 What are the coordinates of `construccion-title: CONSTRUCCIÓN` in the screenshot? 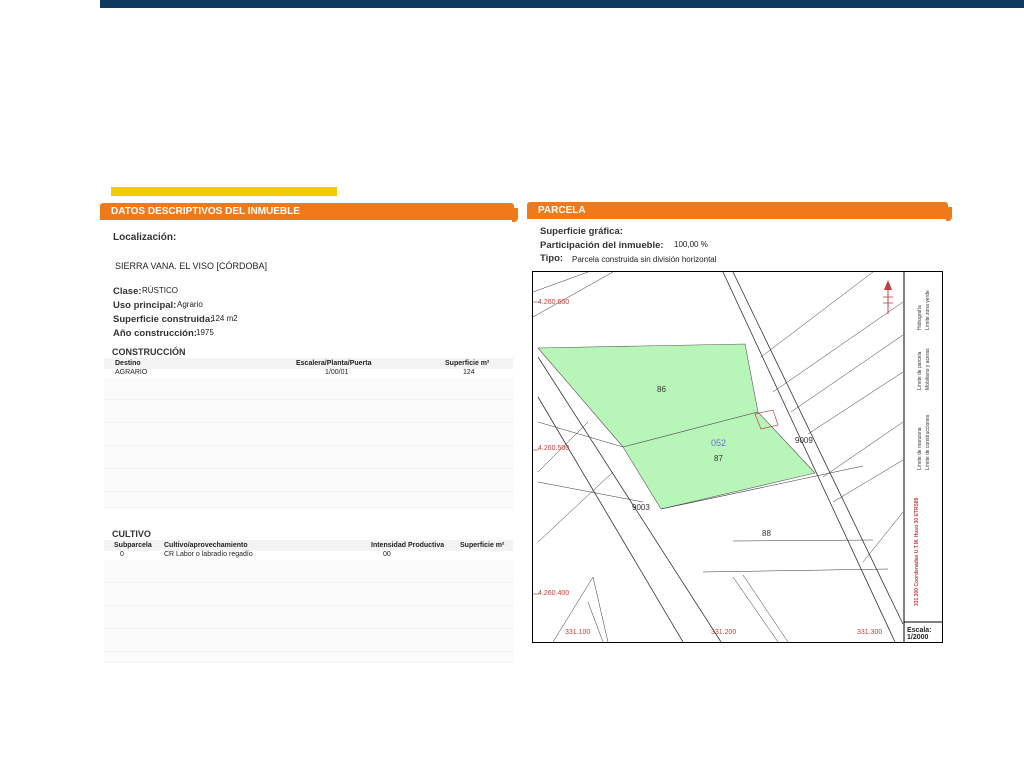 It's located at (149, 352).